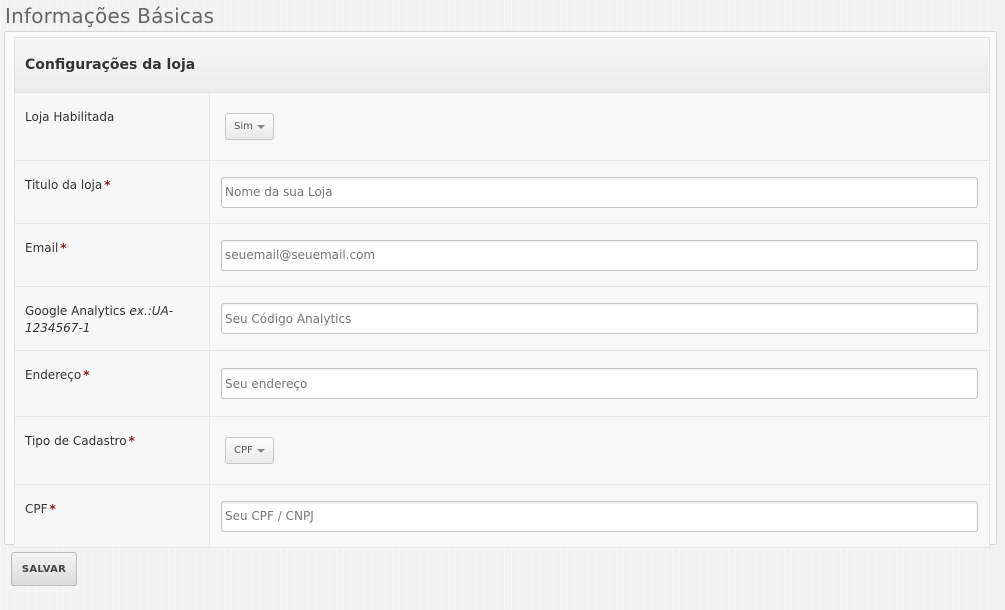 This screenshot has height=610, width=1005. Describe the element at coordinates (112, 192) in the screenshot. I see `store-title-label: Titulo da loja *` at that location.